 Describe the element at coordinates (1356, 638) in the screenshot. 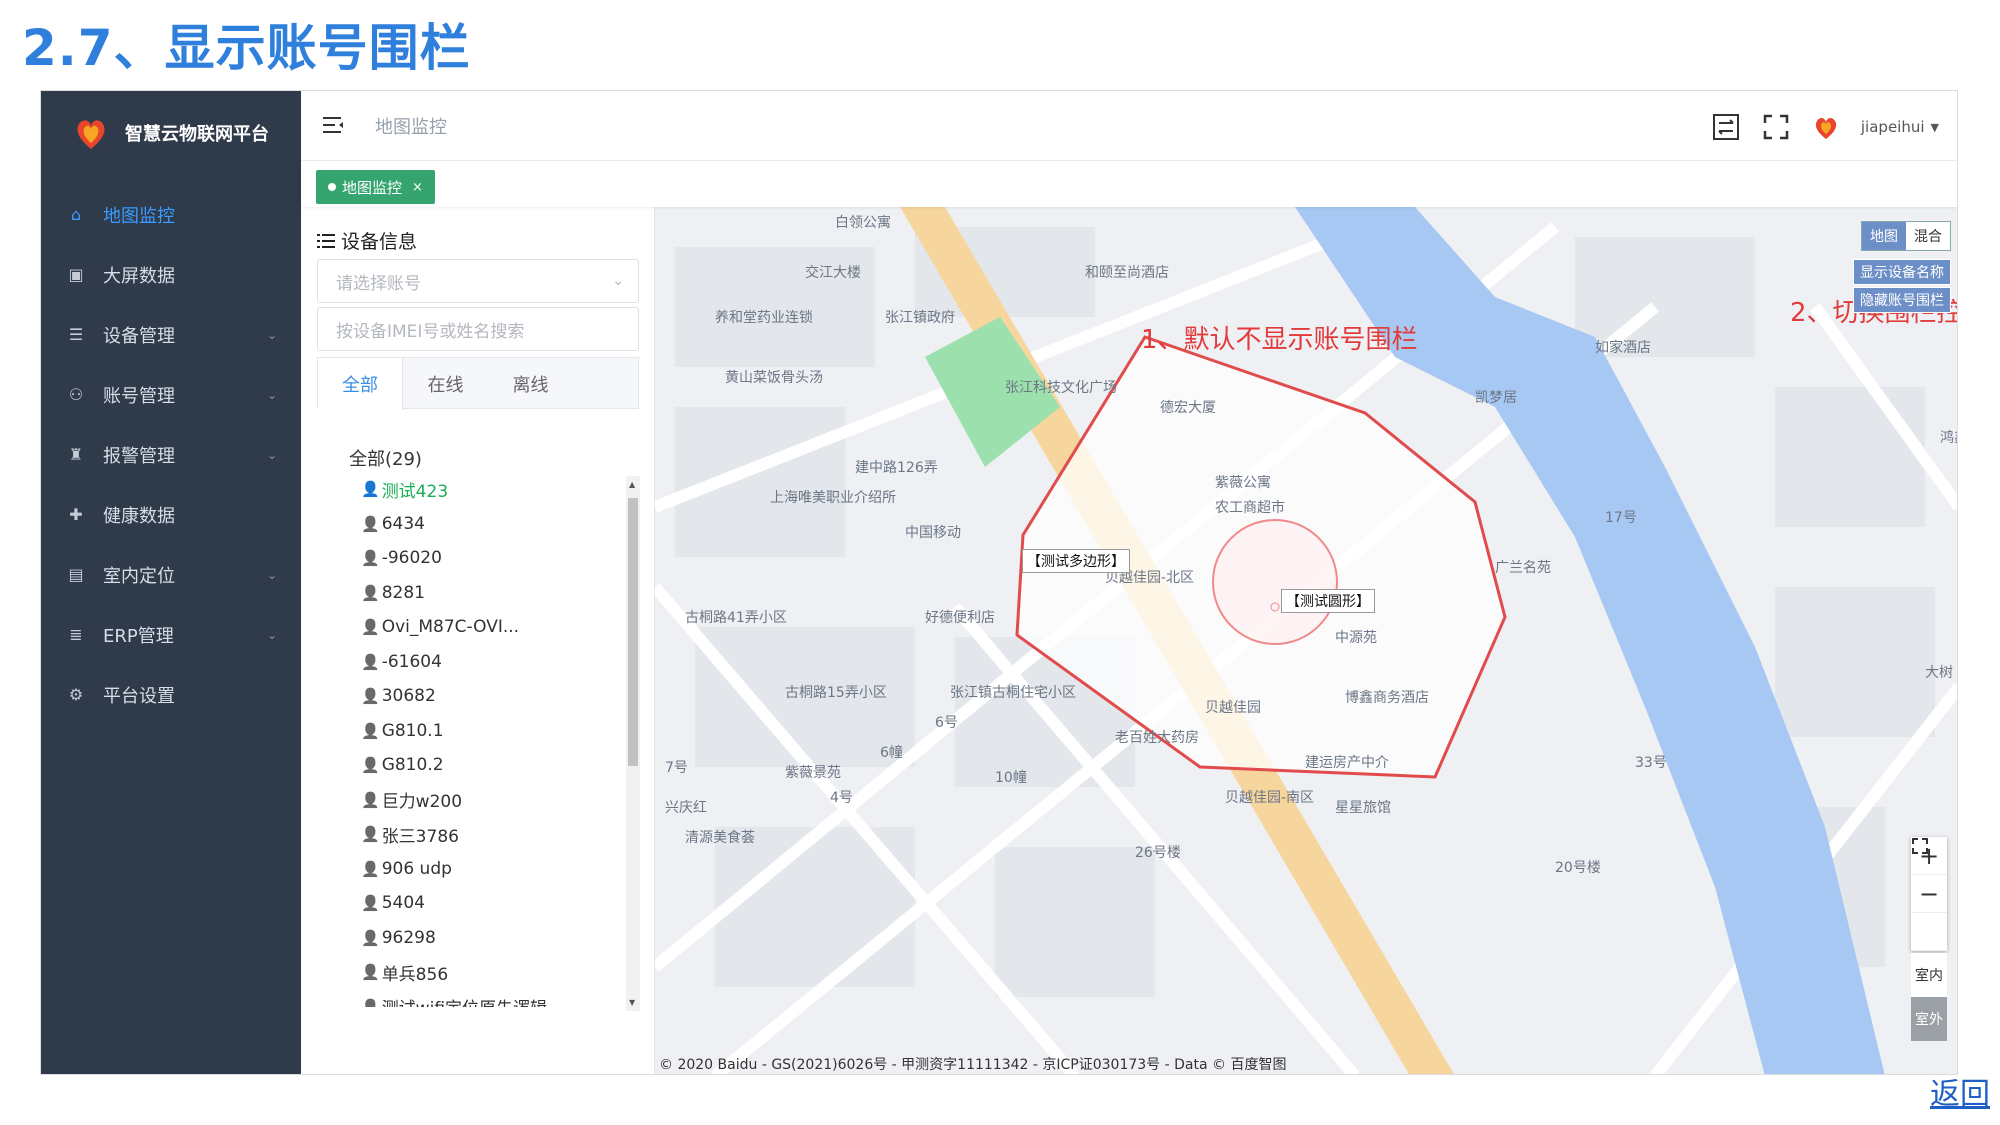

I see `map-poi-label: 中源苑` at that location.